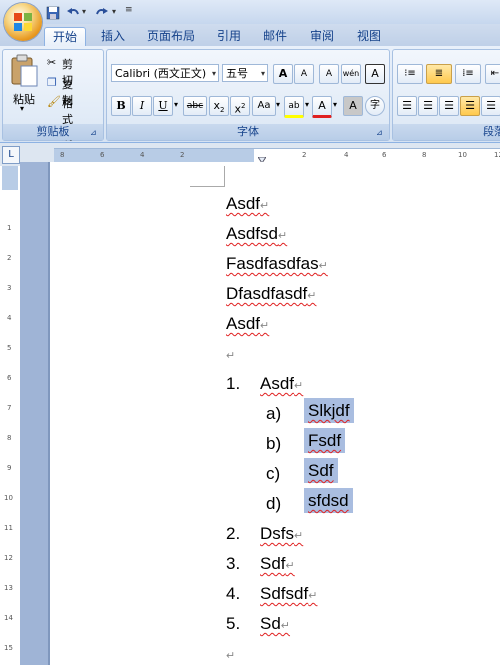 This screenshot has width=500, height=665. What do you see at coordinates (381, 133) in the screenshot?
I see `font-launcher-icon: ⊿` at bounding box center [381, 133].